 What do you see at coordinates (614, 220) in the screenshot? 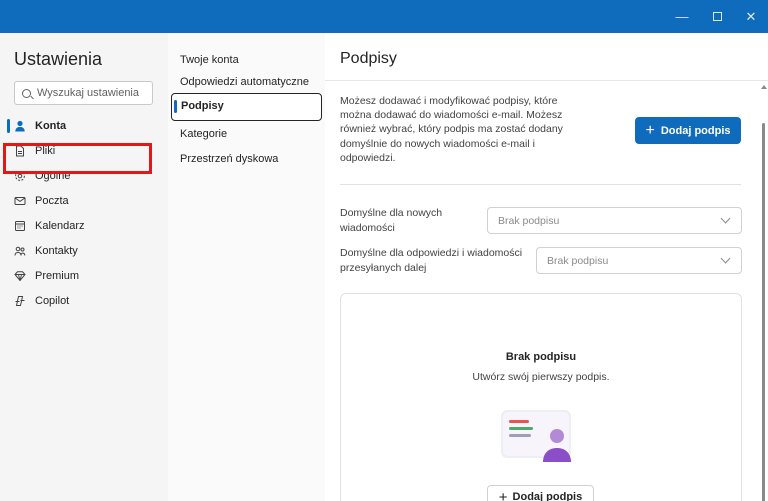
I see `default-new-select: Brak podpisu` at bounding box center [614, 220].